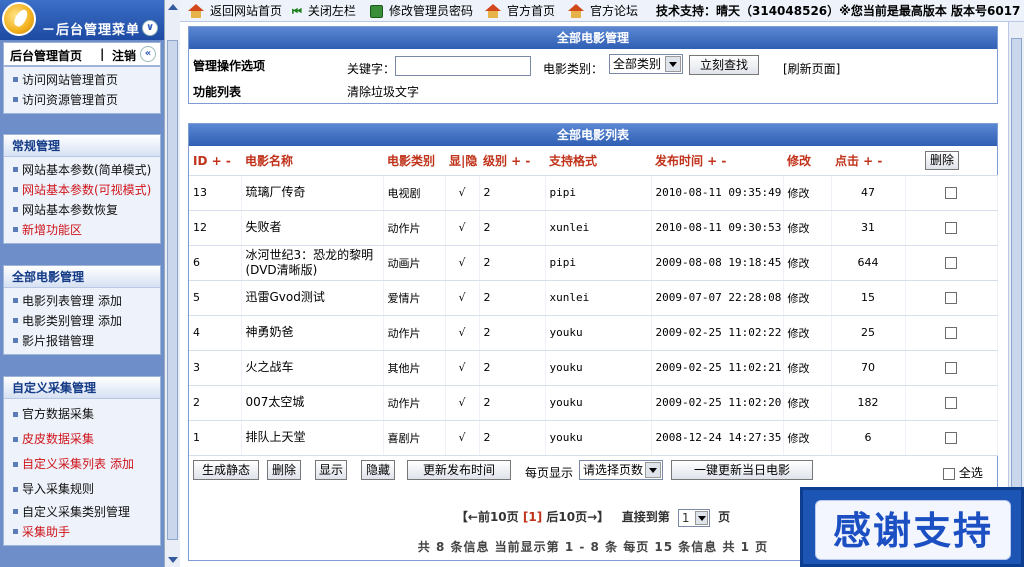 The image size is (1024, 567). I want to click on official-forum-label: 官方论坛, so click(614, 11).